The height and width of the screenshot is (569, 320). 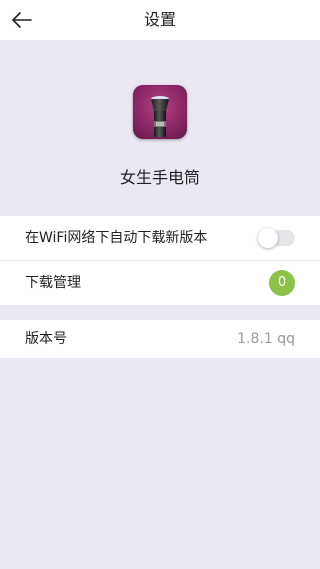 What do you see at coordinates (268, 238) in the screenshot?
I see `toggle-knob` at bounding box center [268, 238].